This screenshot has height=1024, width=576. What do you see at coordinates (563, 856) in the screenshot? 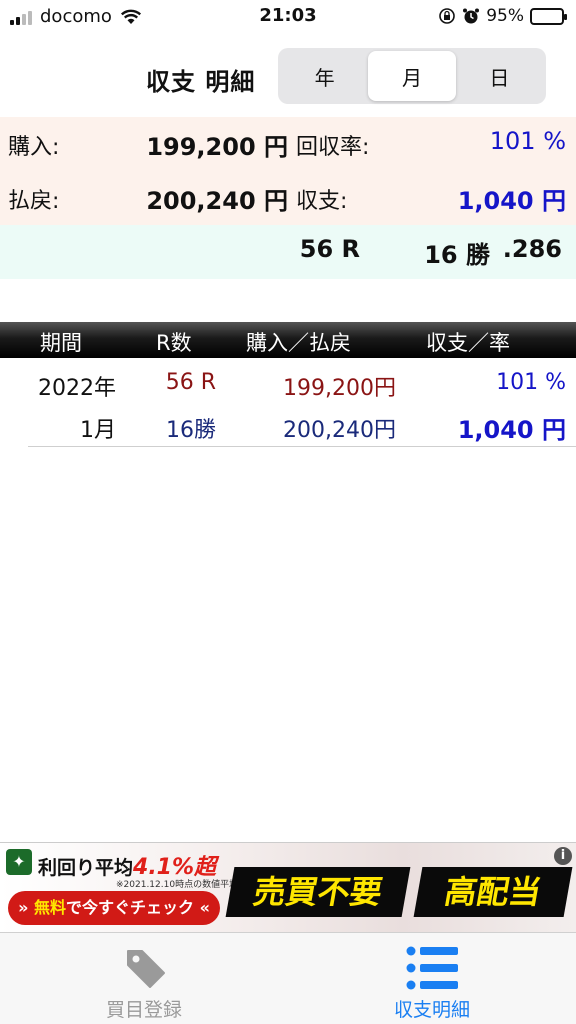
I see `ad-info-icon: i` at bounding box center [563, 856].